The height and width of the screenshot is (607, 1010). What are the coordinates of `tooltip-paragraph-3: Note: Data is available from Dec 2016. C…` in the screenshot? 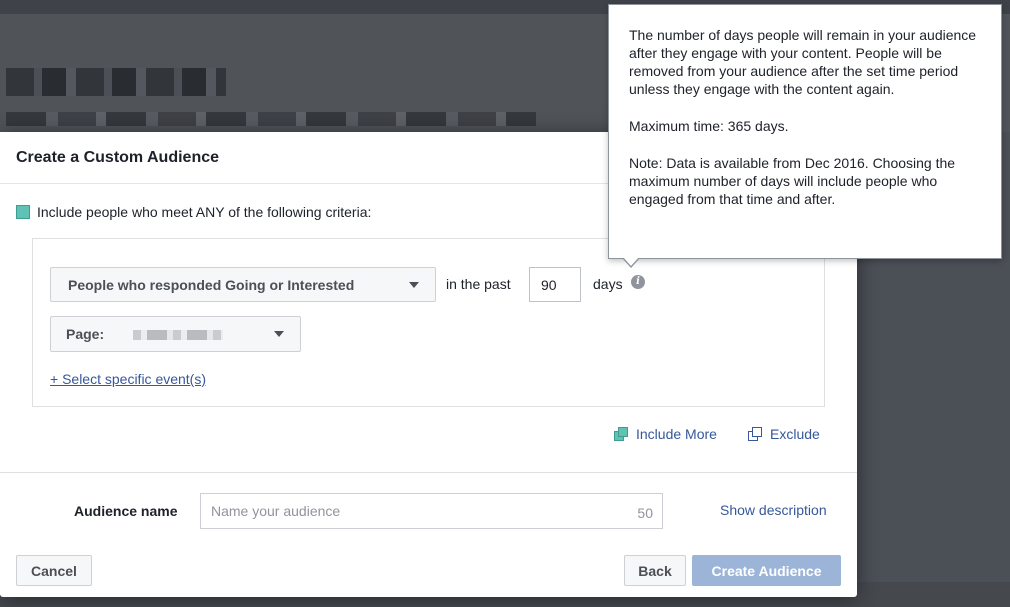 It's located at (792, 181).